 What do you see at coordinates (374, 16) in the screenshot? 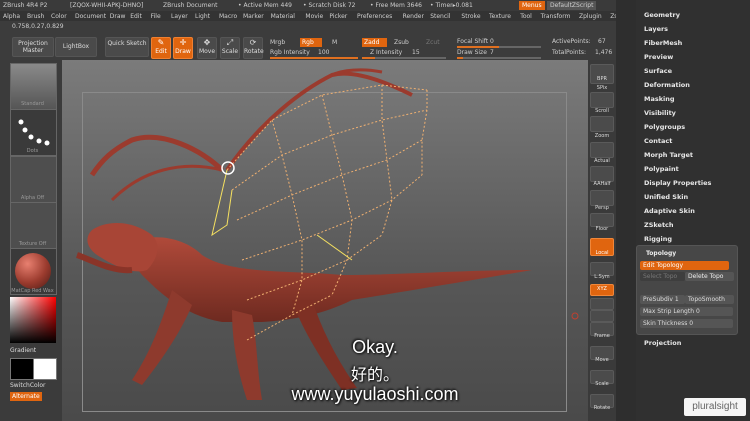
I see `menu-item-preferences: Preferences` at bounding box center [374, 16].